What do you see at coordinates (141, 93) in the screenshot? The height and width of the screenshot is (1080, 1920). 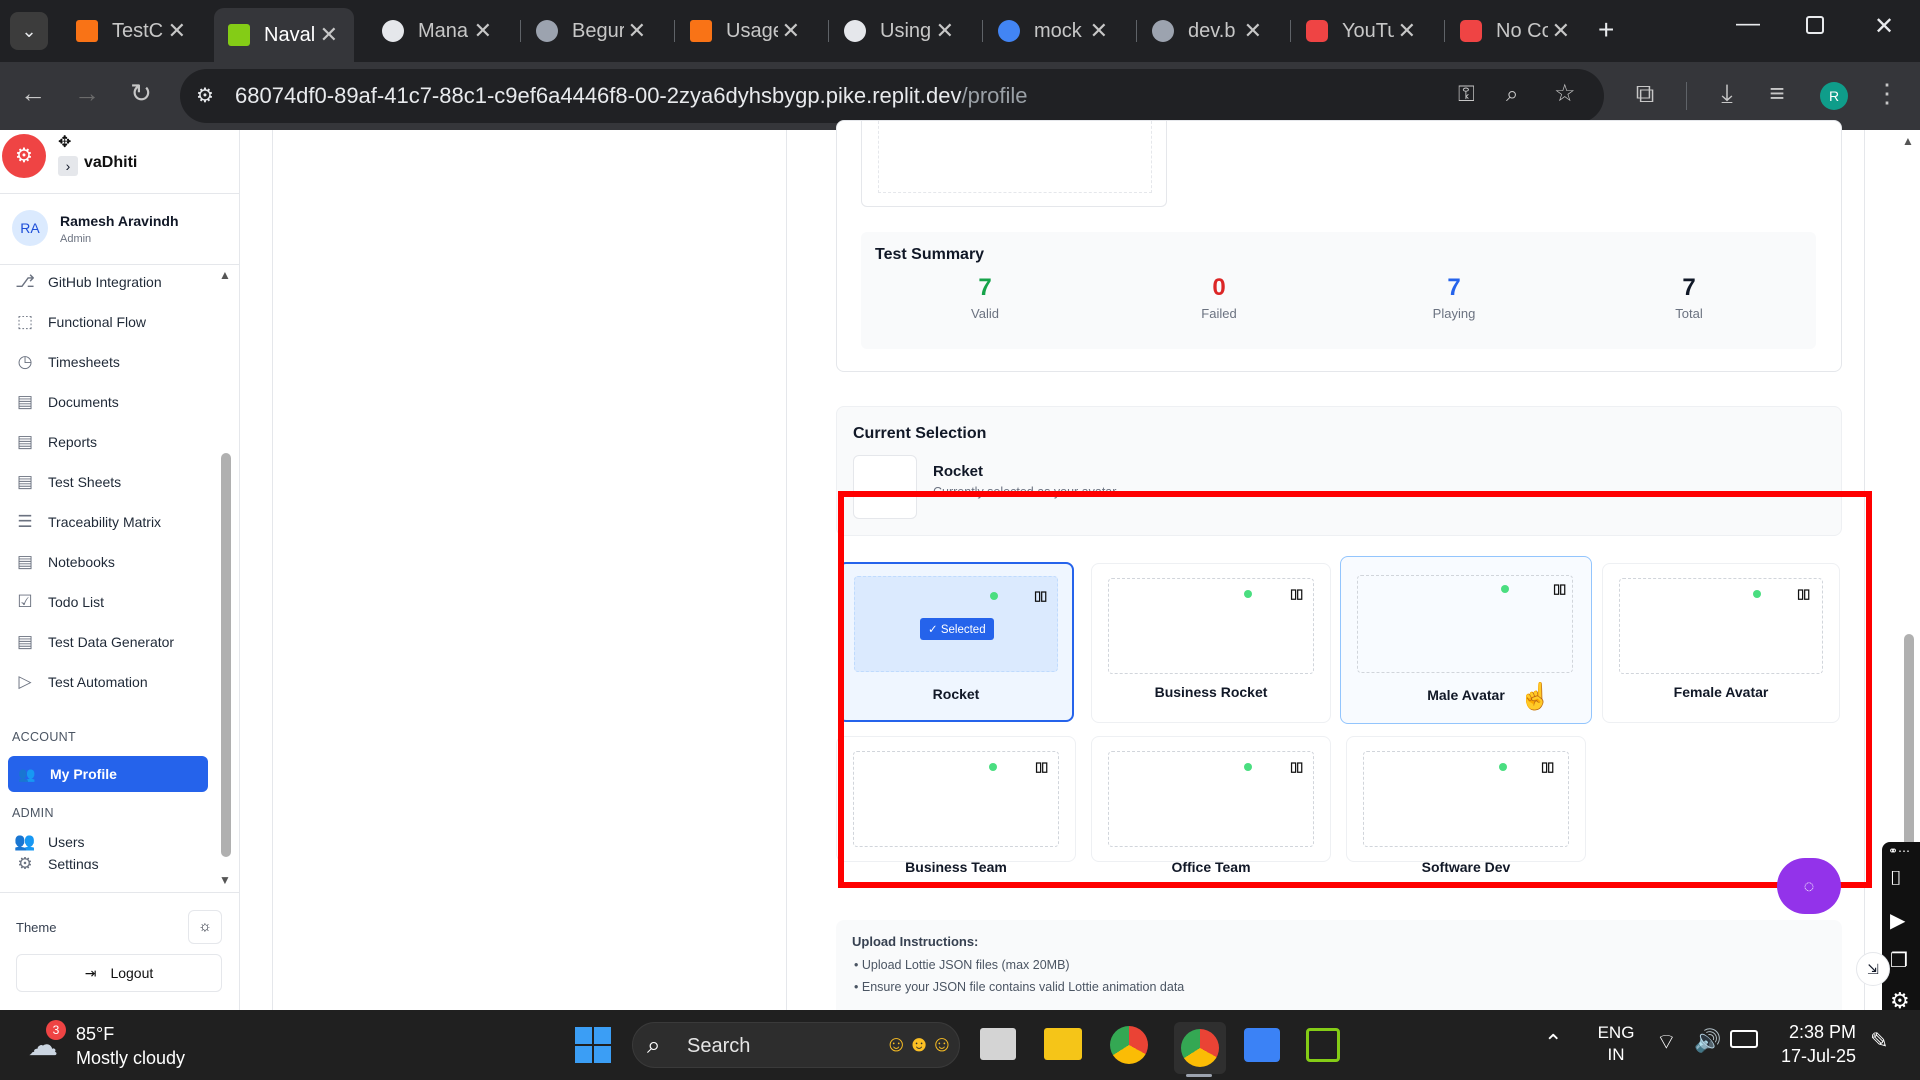 I see `reload-icon: ↻` at bounding box center [141, 93].